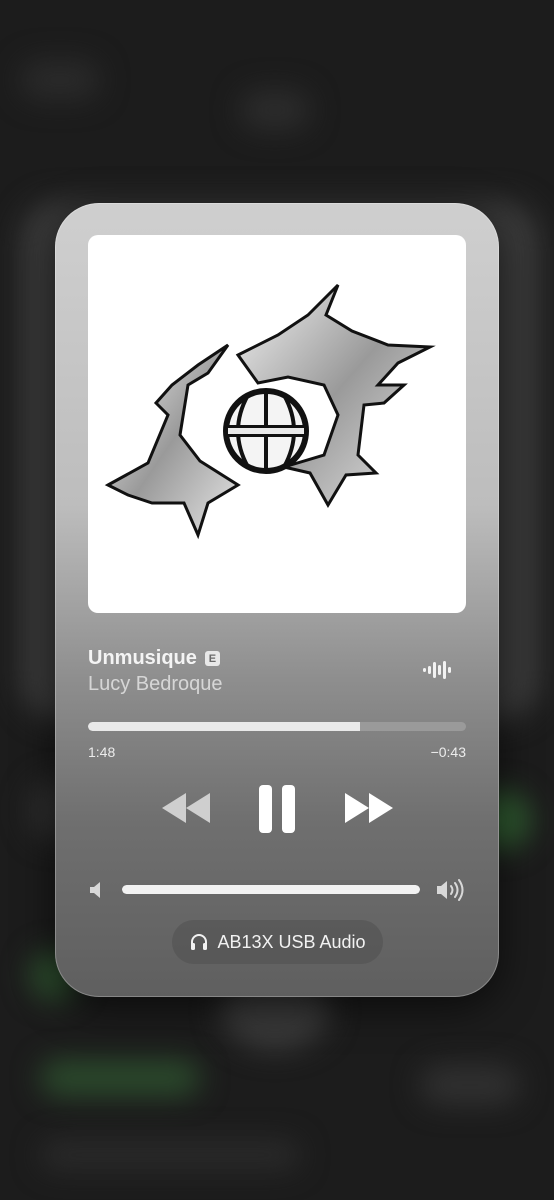 The height and width of the screenshot is (1200, 554). I want to click on track-artist: Lucy Bedroque, so click(155, 684).